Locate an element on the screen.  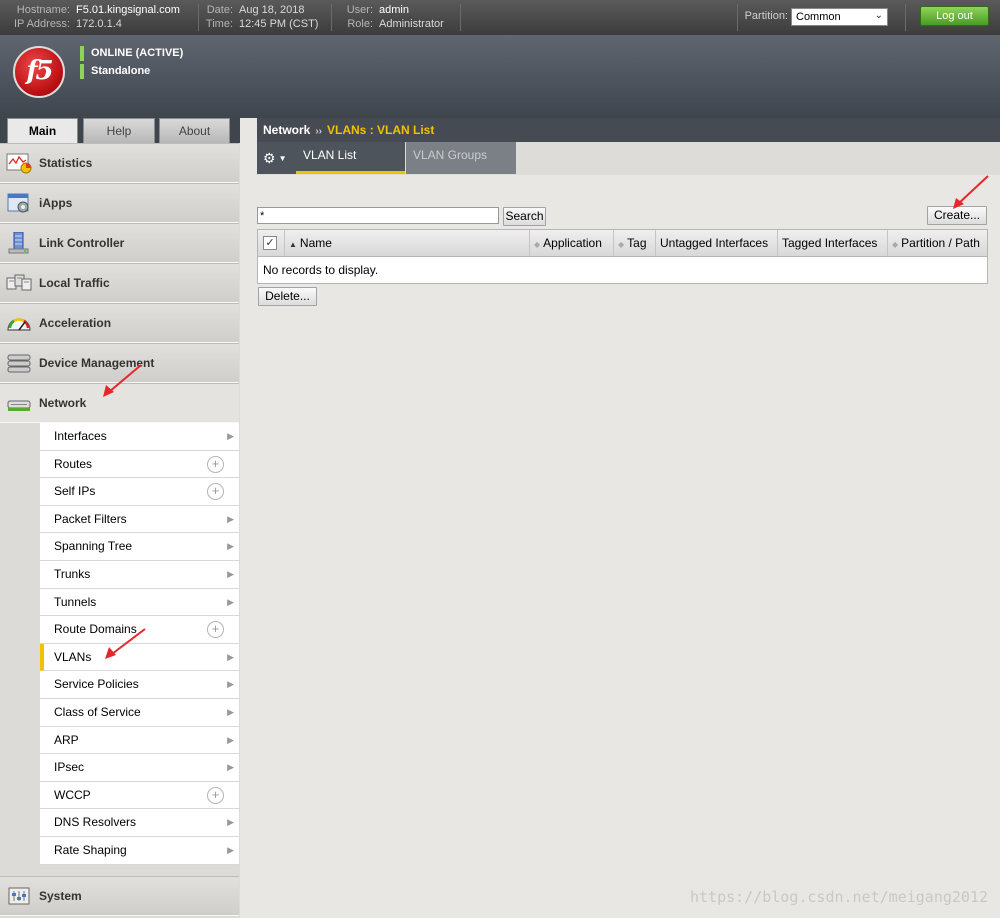
column-header-tagged-interfaces: Tagged Interfaces is located at coordinates (833, 243).